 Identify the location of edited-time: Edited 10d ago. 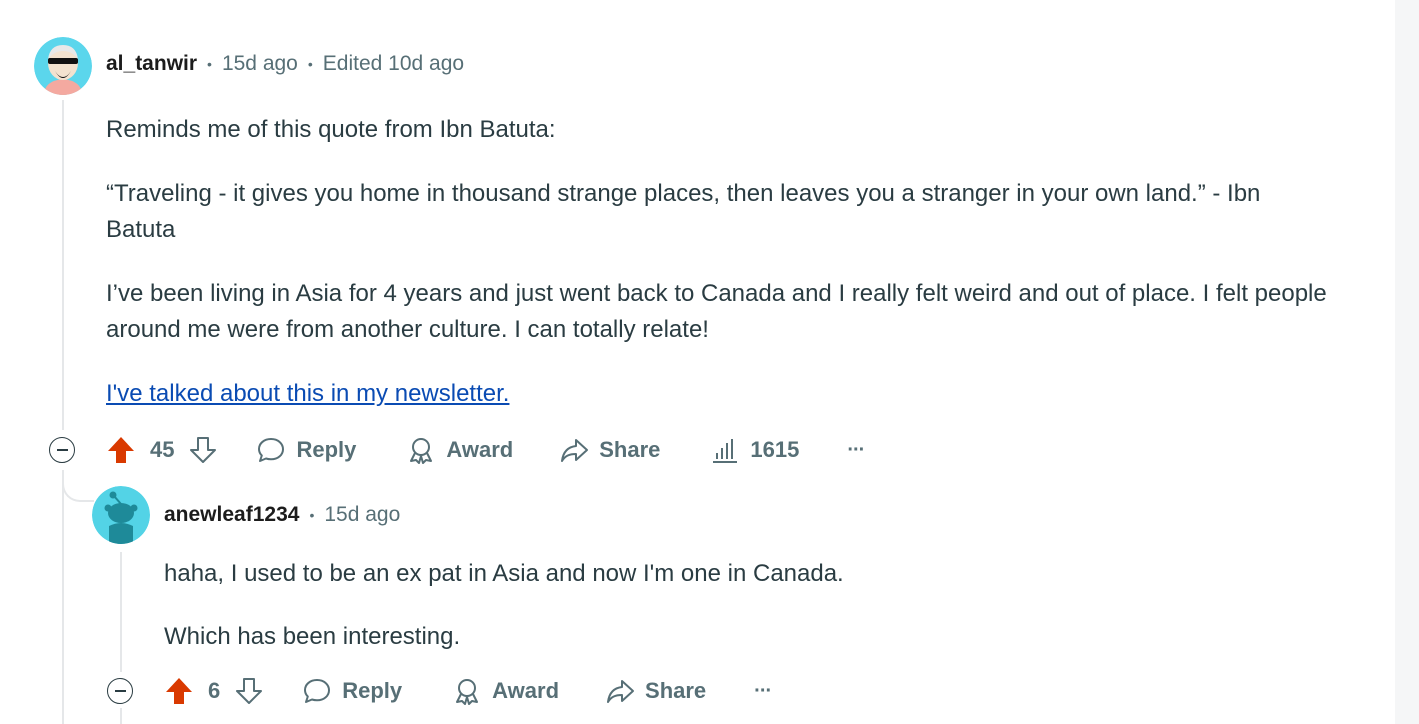
(393, 63).